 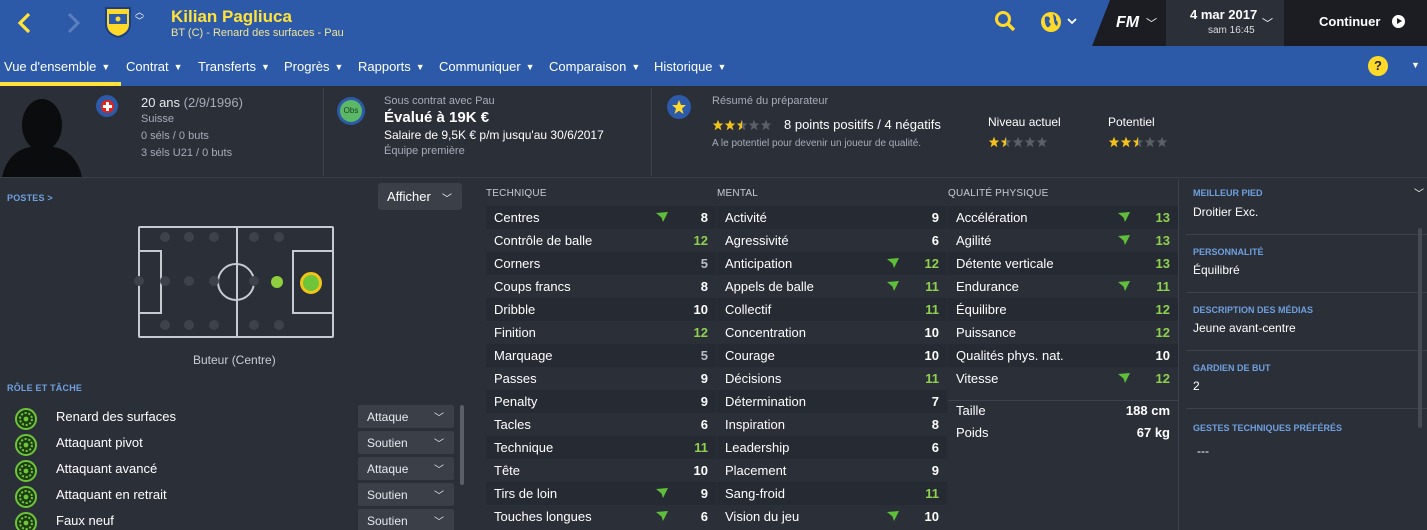 What do you see at coordinates (1024, 122) in the screenshot?
I see `current-ability-label: Niveau actuel` at bounding box center [1024, 122].